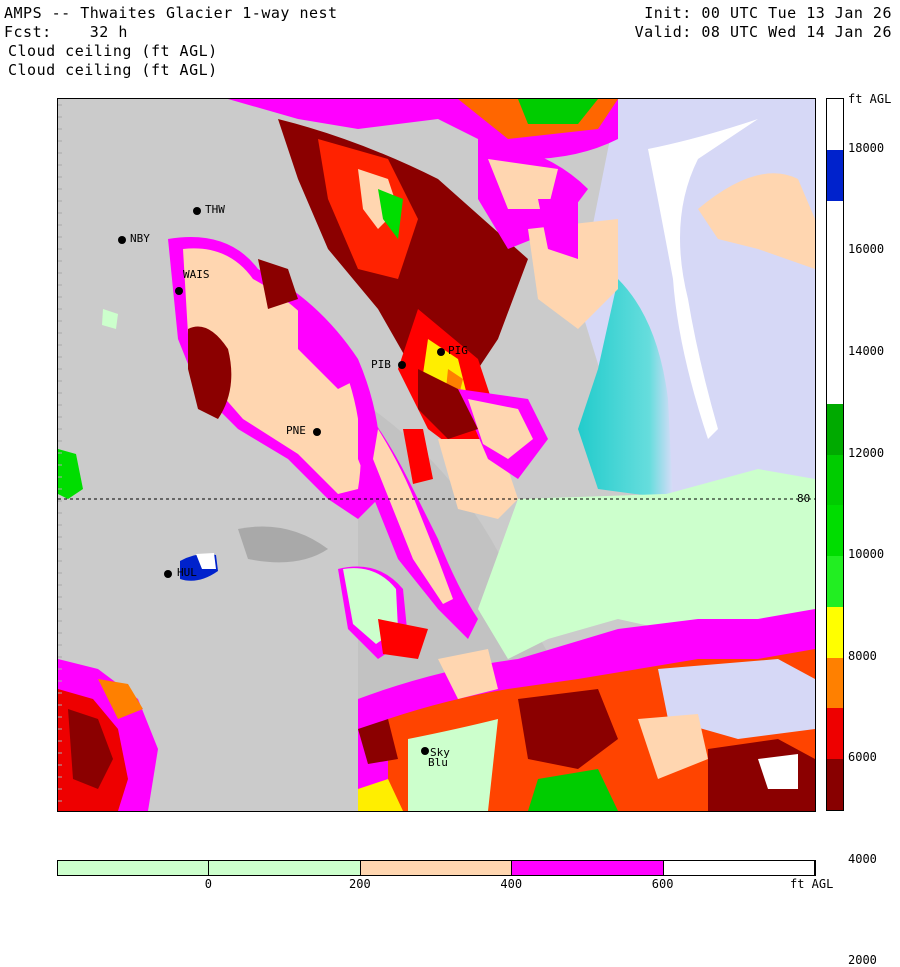 This screenshot has width=900, height=967. Describe the element at coordinates (768, 13) in the screenshot. I see `init-time: Init: 00 UTC Tue 13 Jan 26` at that location.